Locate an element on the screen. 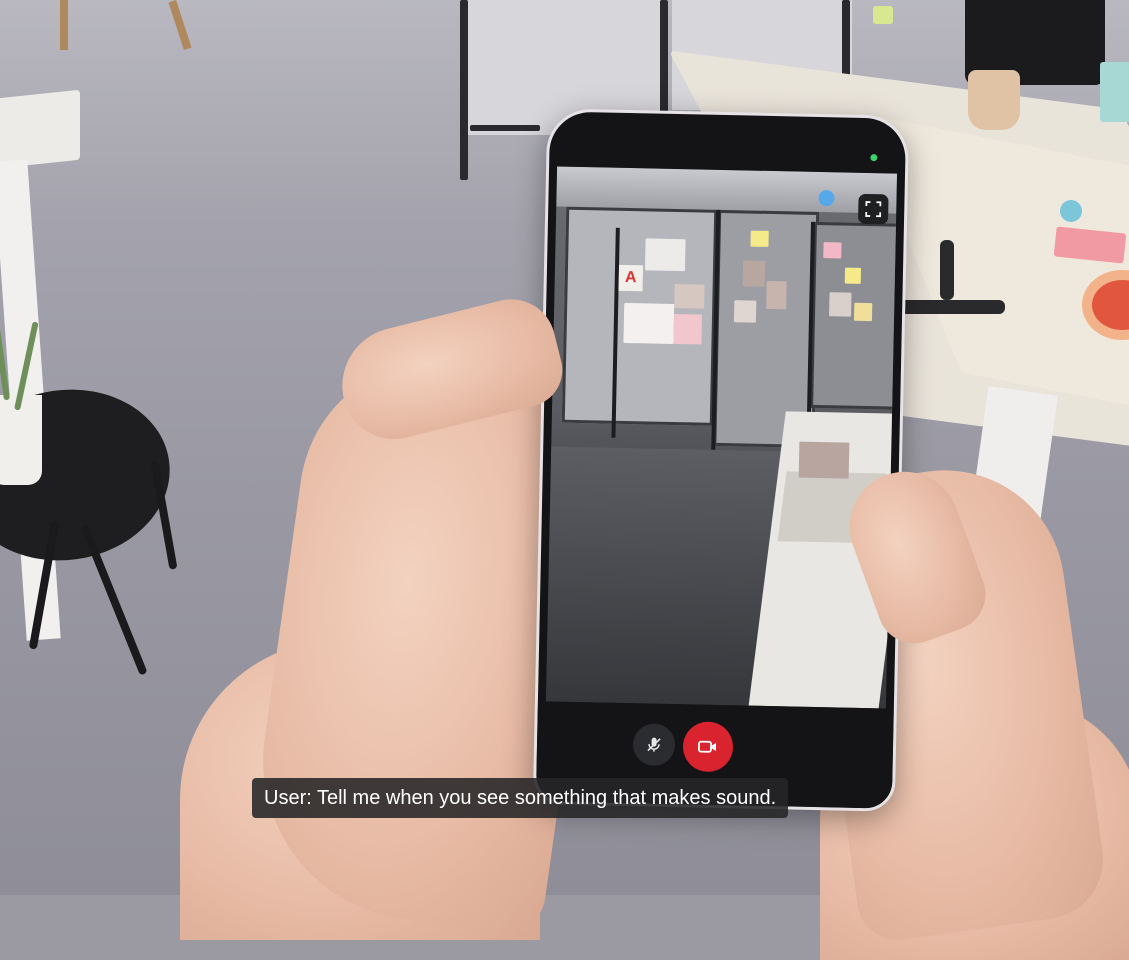 This screenshot has width=1129, height=960. small-object is located at coordinates (1071, 211).